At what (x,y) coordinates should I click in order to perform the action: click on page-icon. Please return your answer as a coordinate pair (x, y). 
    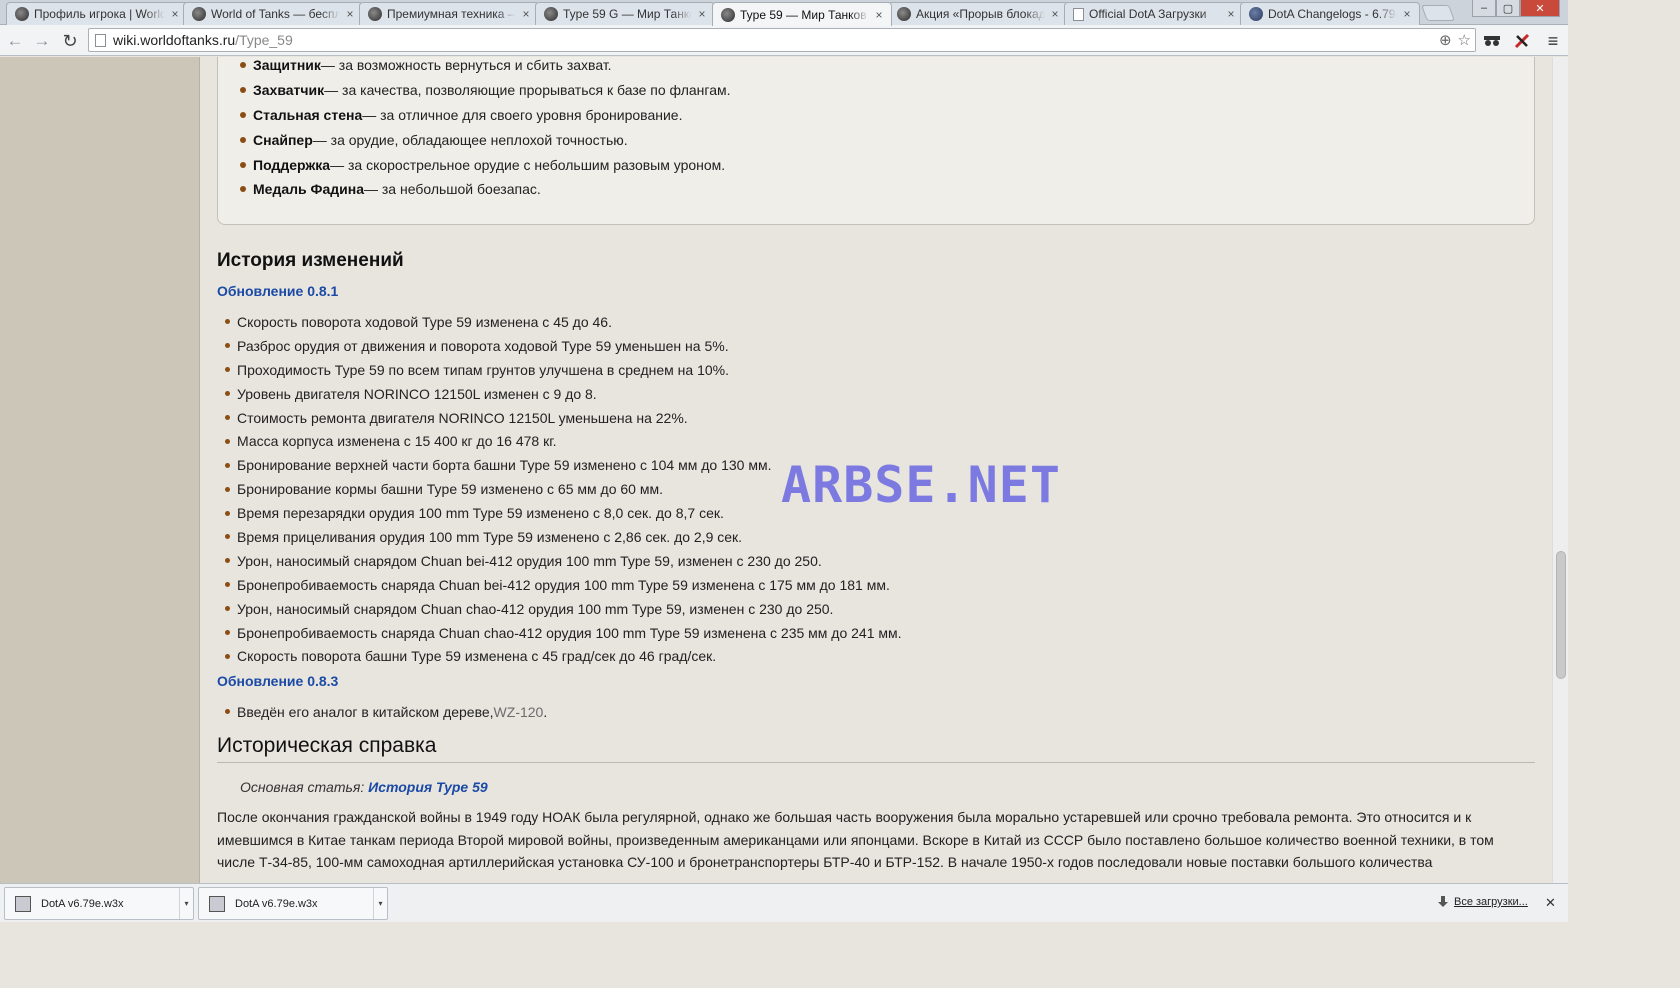
    Looking at the image, I should click on (100, 40).